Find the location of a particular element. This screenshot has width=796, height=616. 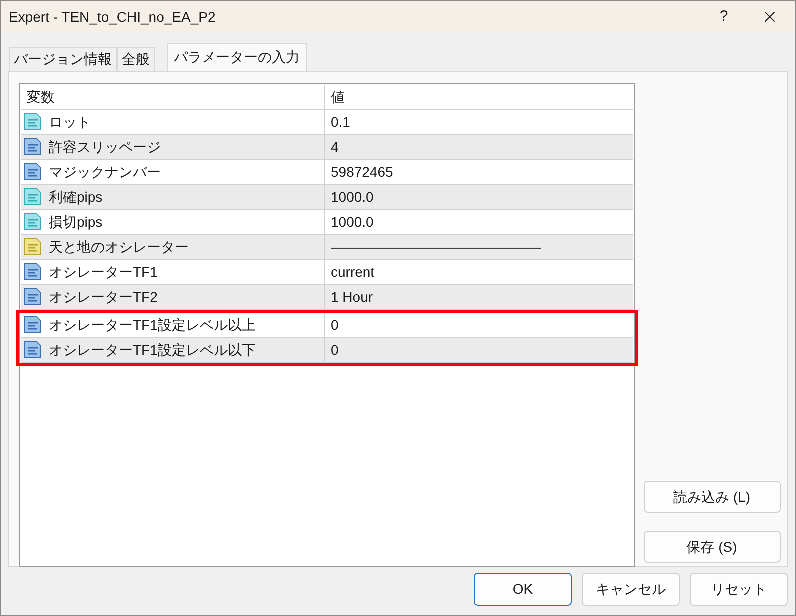

table-row: 損切pips 1000.0 is located at coordinates (327, 222).